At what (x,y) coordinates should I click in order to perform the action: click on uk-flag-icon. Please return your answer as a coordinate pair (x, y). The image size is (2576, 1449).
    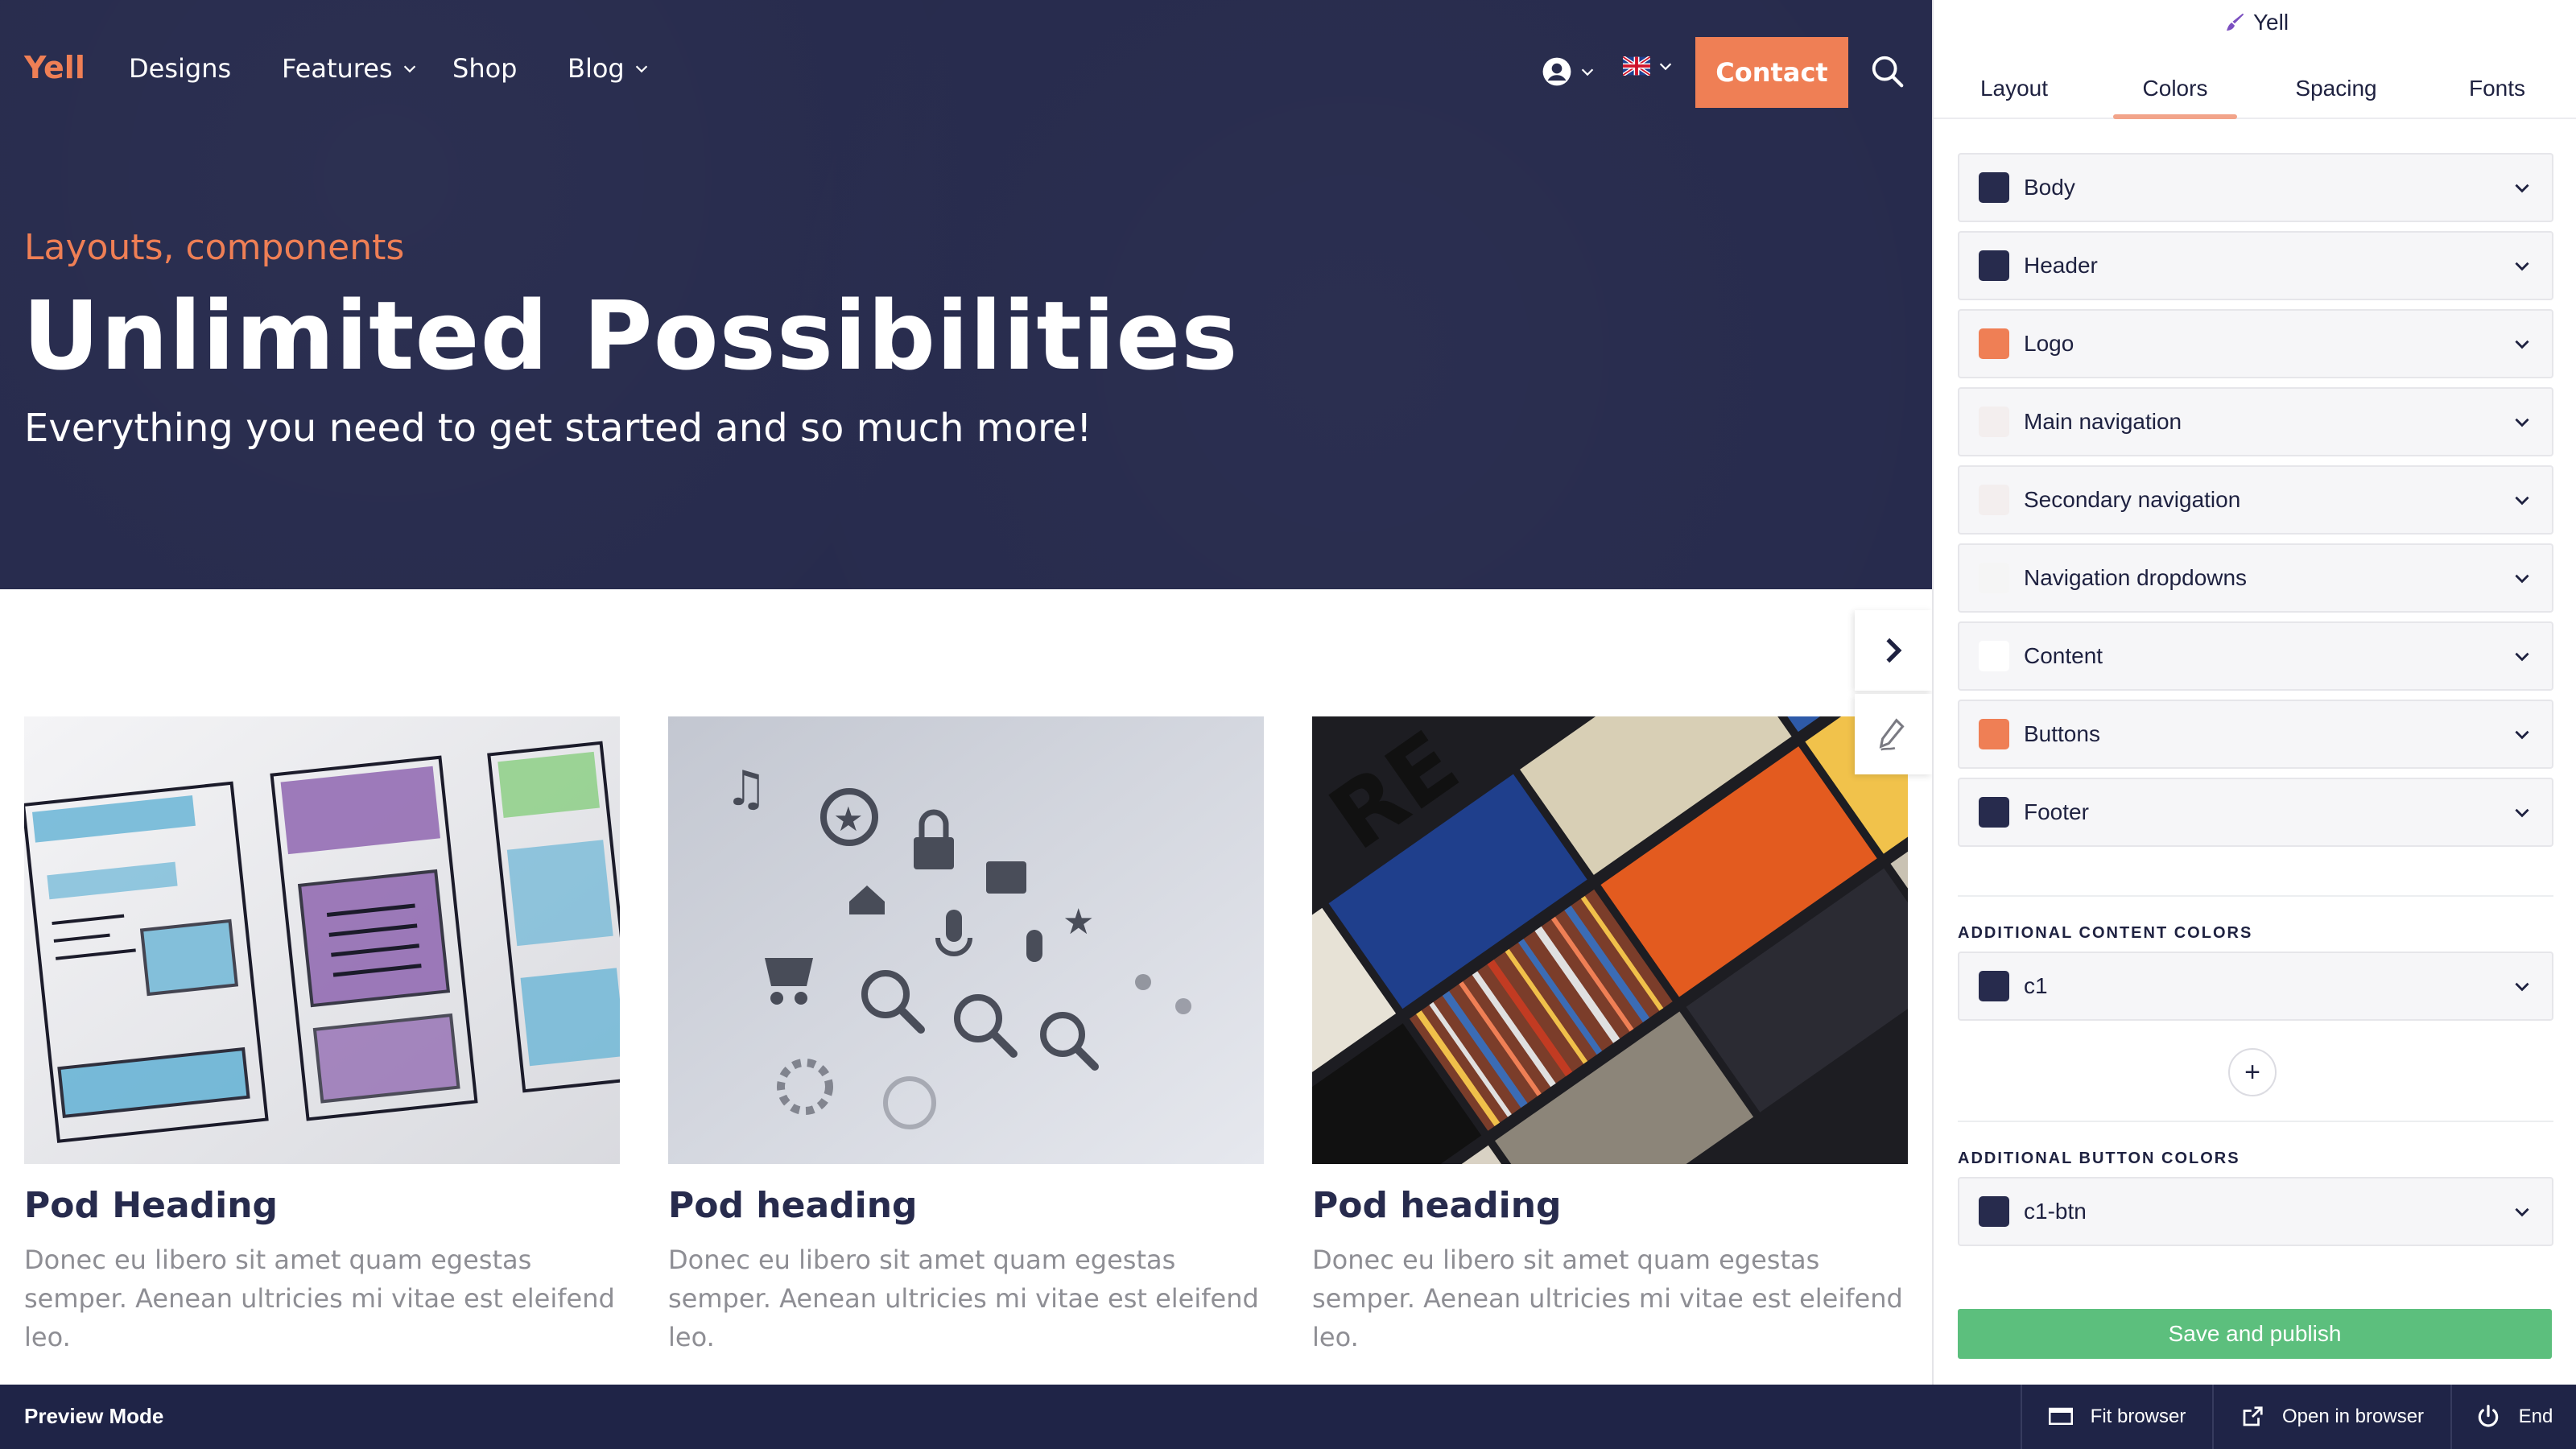
    Looking at the image, I should click on (1636, 66).